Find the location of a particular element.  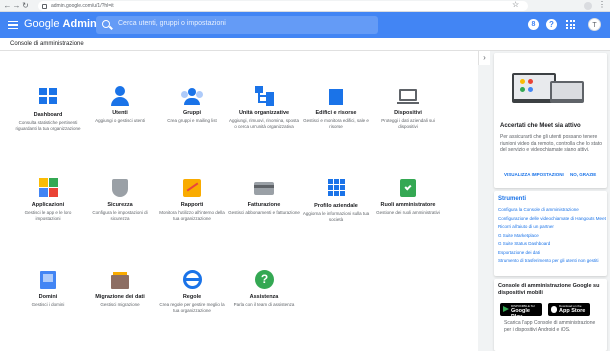

forward-arrow-icon: → is located at coordinates (16, 6).